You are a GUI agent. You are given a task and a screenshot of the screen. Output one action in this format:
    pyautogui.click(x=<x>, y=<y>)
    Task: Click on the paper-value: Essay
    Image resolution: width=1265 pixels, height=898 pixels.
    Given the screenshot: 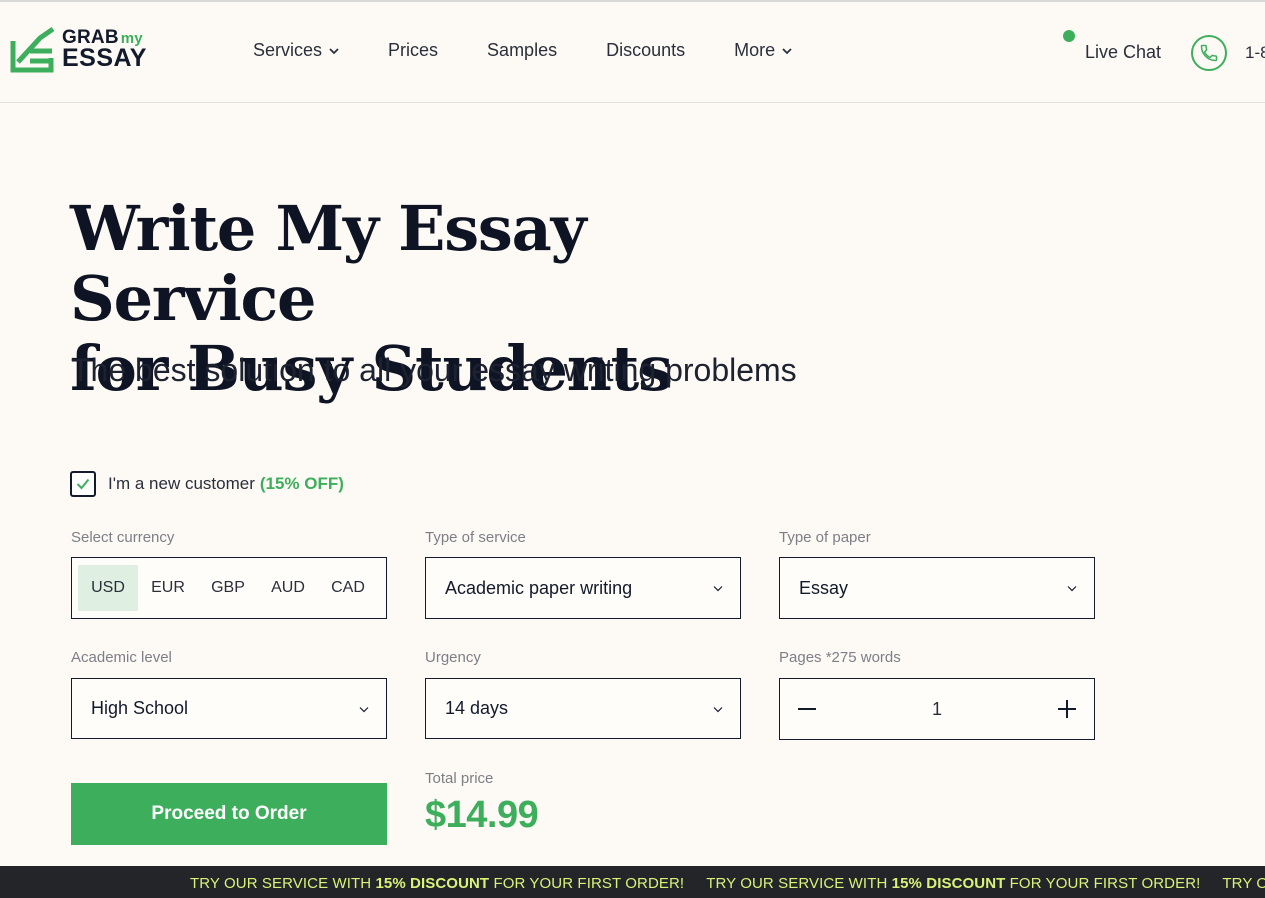 What is the action you would take?
    pyautogui.click(x=824, y=587)
    